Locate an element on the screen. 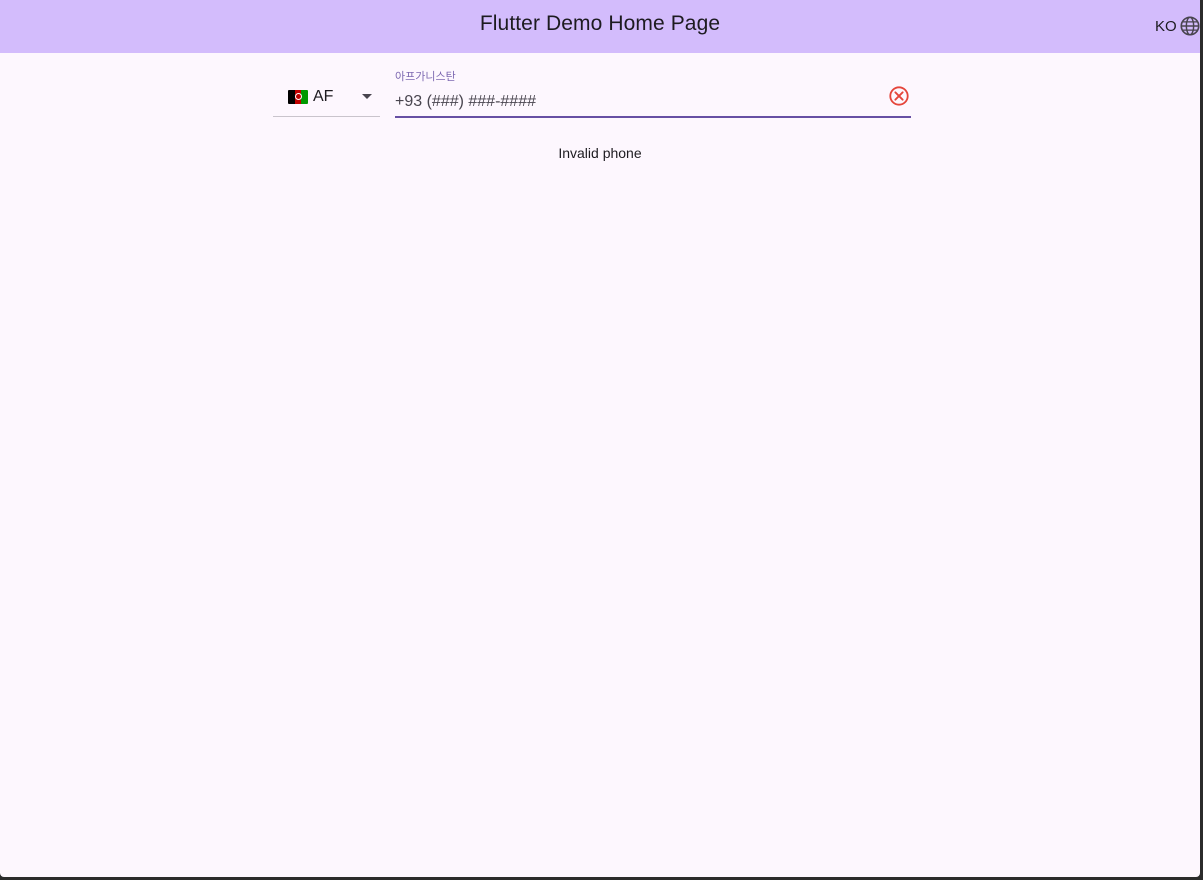 Image resolution: width=1203 pixels, height=880 pixels. clear-button is located at coordinates (899, 96).